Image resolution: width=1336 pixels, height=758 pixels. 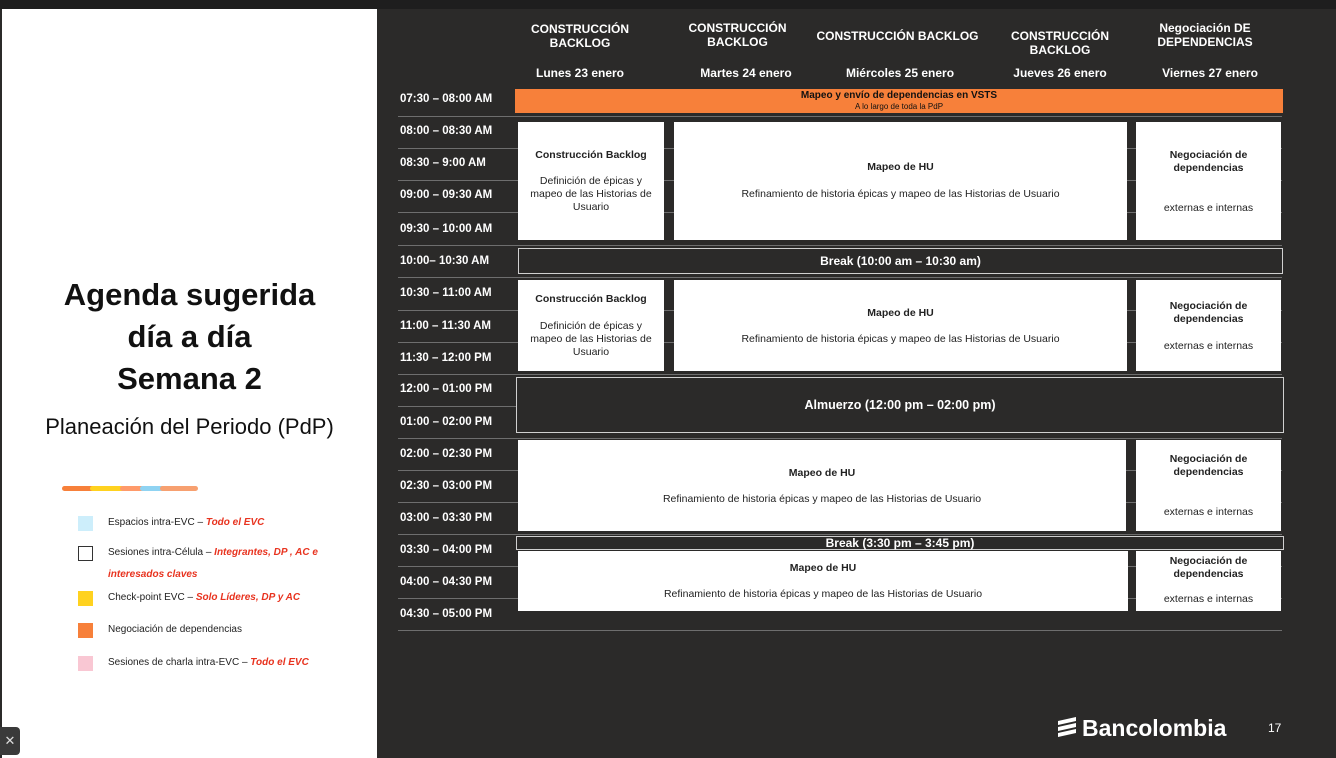 What do you see at coordinates (446, 293) in the screenshot?
I see `time-label: 10:30 – 11:00 AM` at bounding box center [446, 293].